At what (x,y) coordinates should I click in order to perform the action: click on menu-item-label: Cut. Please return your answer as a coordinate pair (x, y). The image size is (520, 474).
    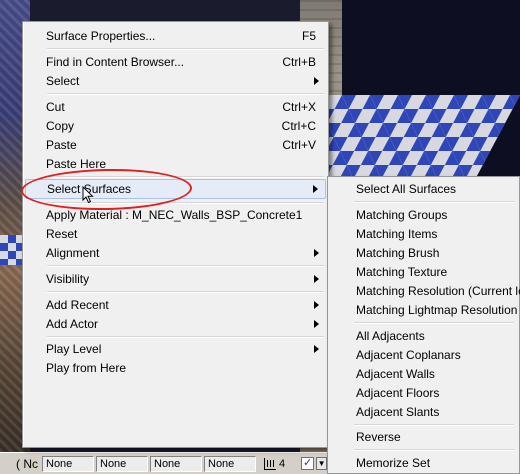
    Looking at the image, I should click on (55, 106).